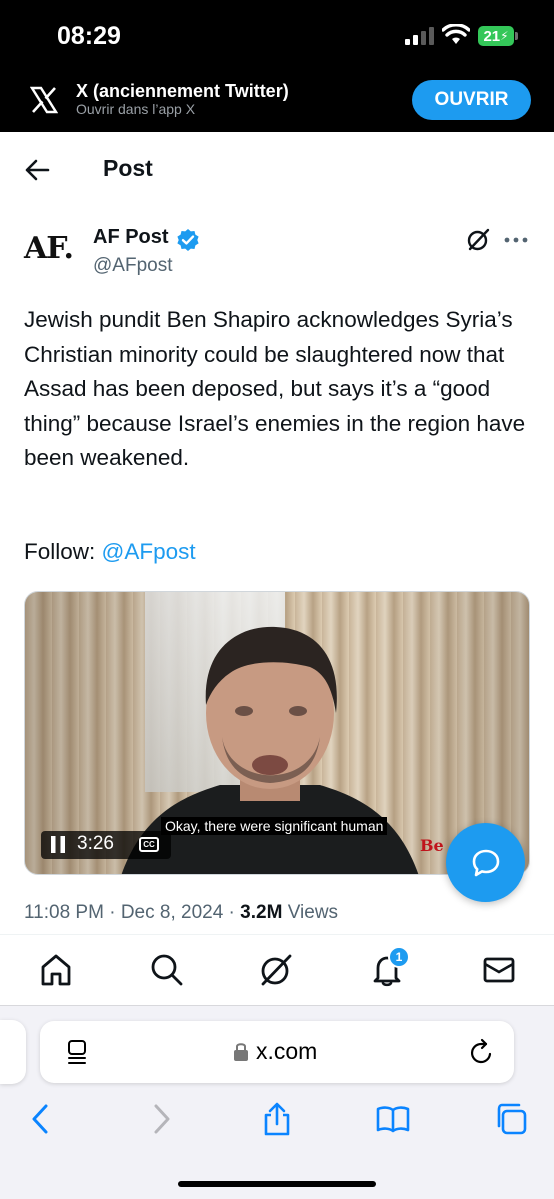  I want to click on reply-fab-button, so click(485, 862).